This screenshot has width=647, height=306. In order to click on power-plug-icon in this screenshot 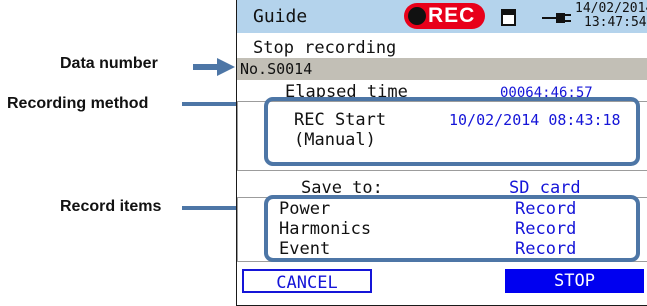, I will do `click(556, 18)`.